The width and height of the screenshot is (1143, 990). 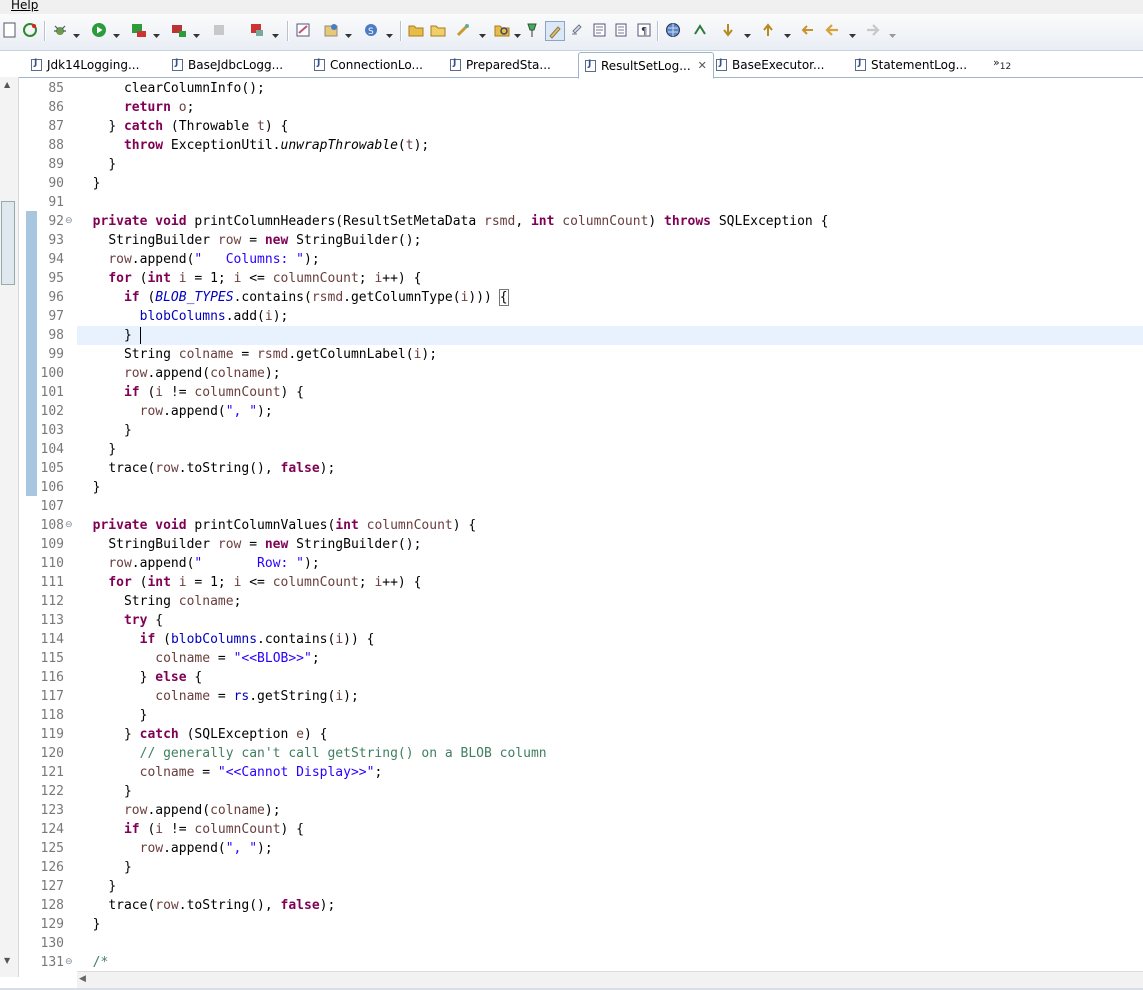 I want to click on line-number: 118, so click(x=52, y=715).